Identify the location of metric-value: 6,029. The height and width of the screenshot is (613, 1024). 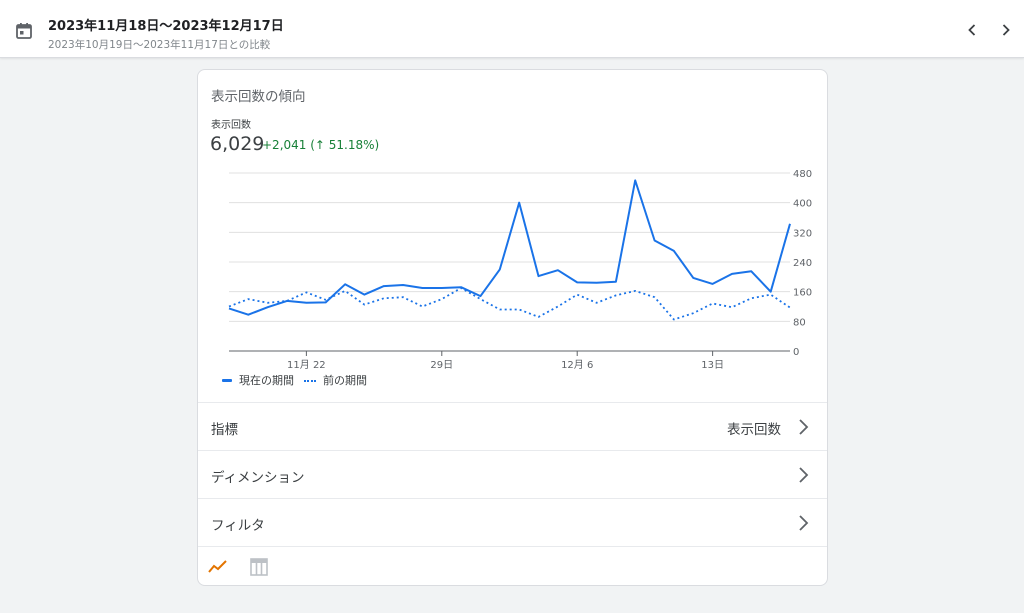
(237, 144).